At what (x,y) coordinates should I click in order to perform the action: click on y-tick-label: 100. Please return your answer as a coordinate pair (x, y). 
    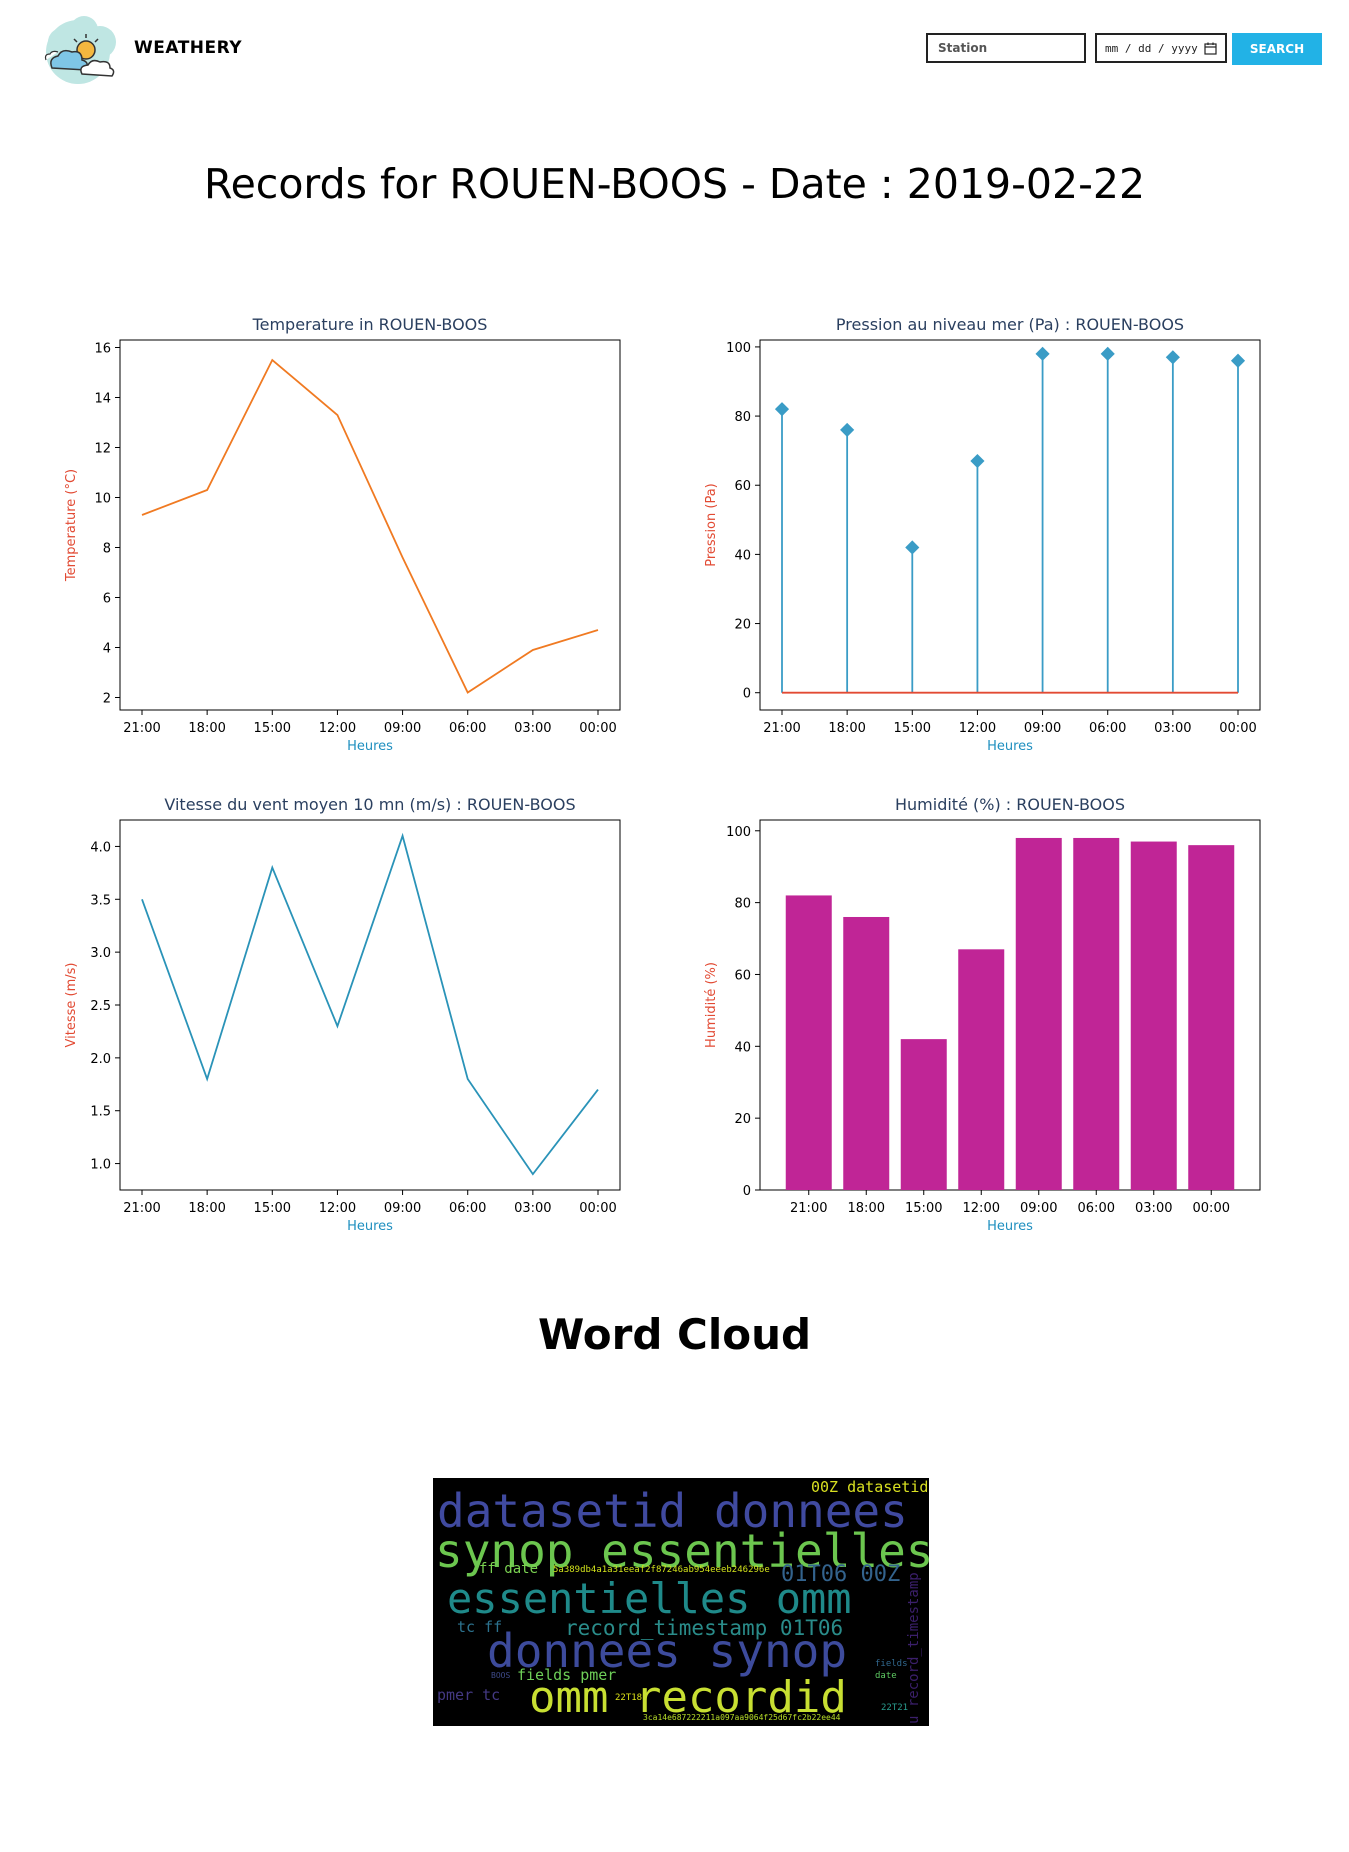
    Looking at the image, I should click on (738, 832).